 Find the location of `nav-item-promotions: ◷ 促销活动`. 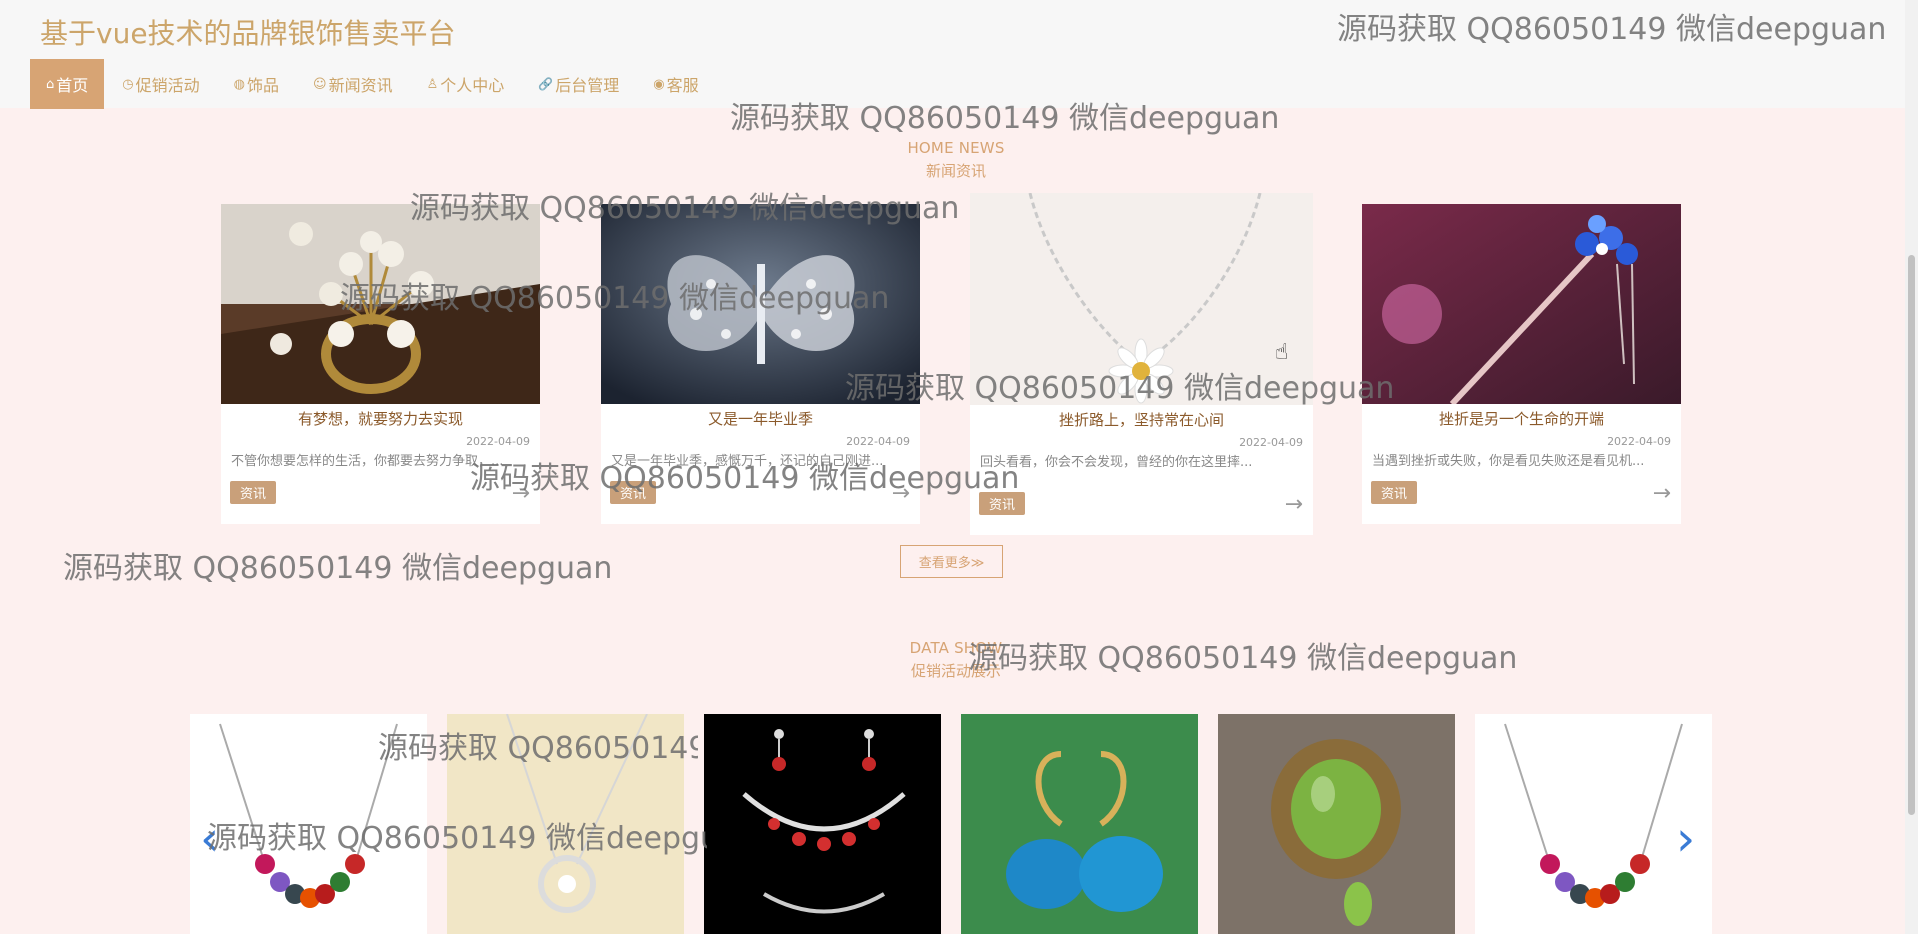

nav-item-promotions: ◷ 促销活动 is located at coordinates (160, 84).